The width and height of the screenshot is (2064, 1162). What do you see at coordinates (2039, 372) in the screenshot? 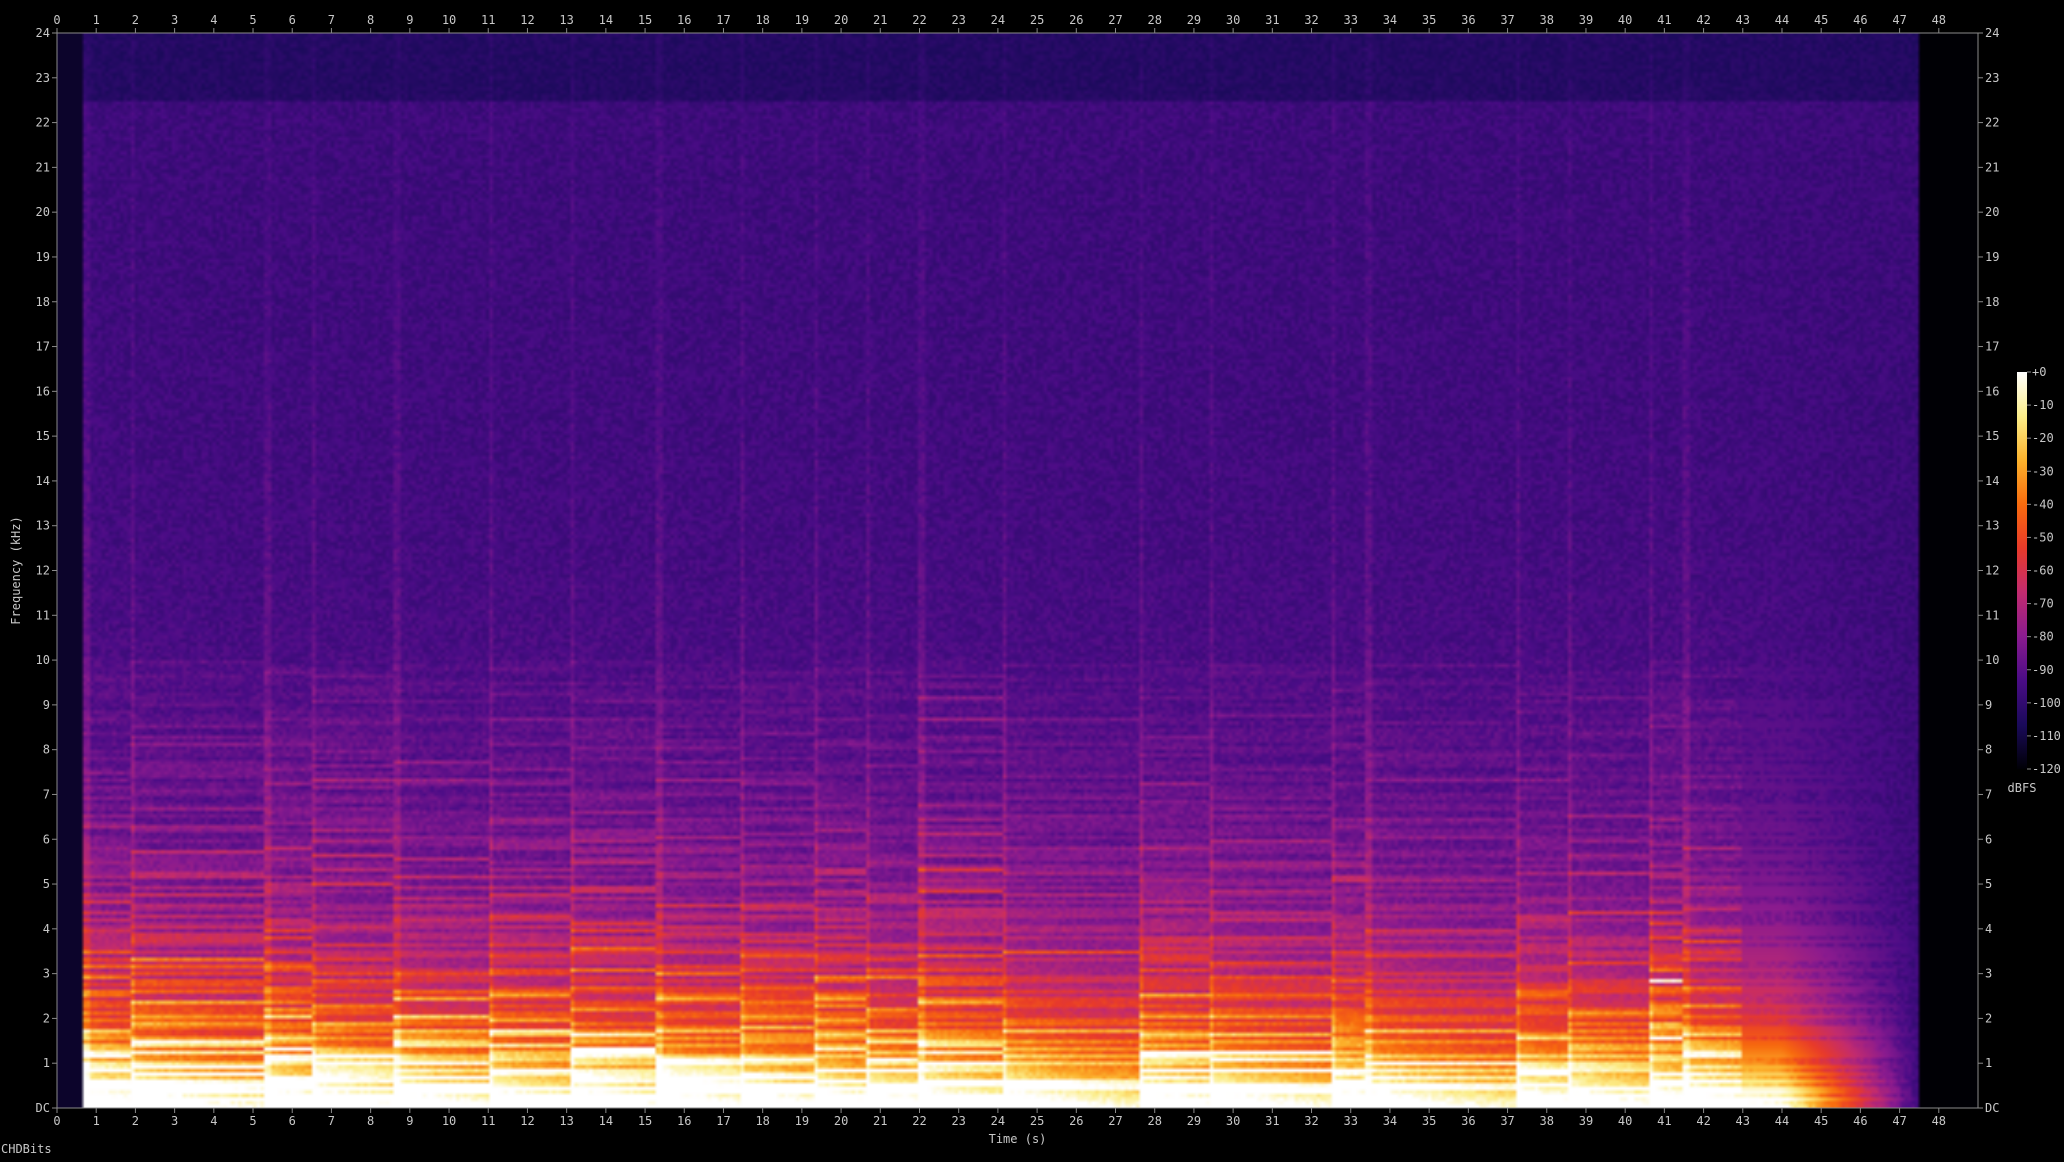
I see `colorbar-tick-label: +0` at bounding box center [2039, 372].